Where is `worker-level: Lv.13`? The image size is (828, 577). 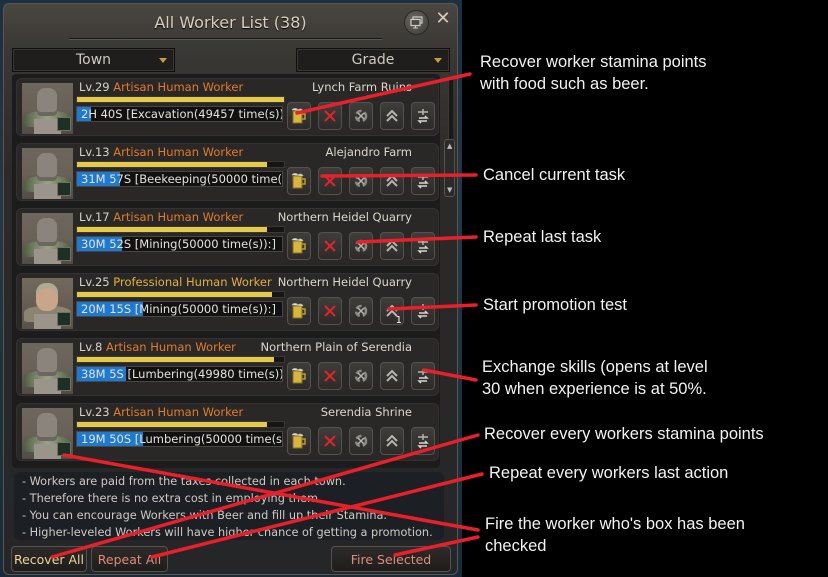
worker-level: Lv.13 is located at coordinates (94, 152).